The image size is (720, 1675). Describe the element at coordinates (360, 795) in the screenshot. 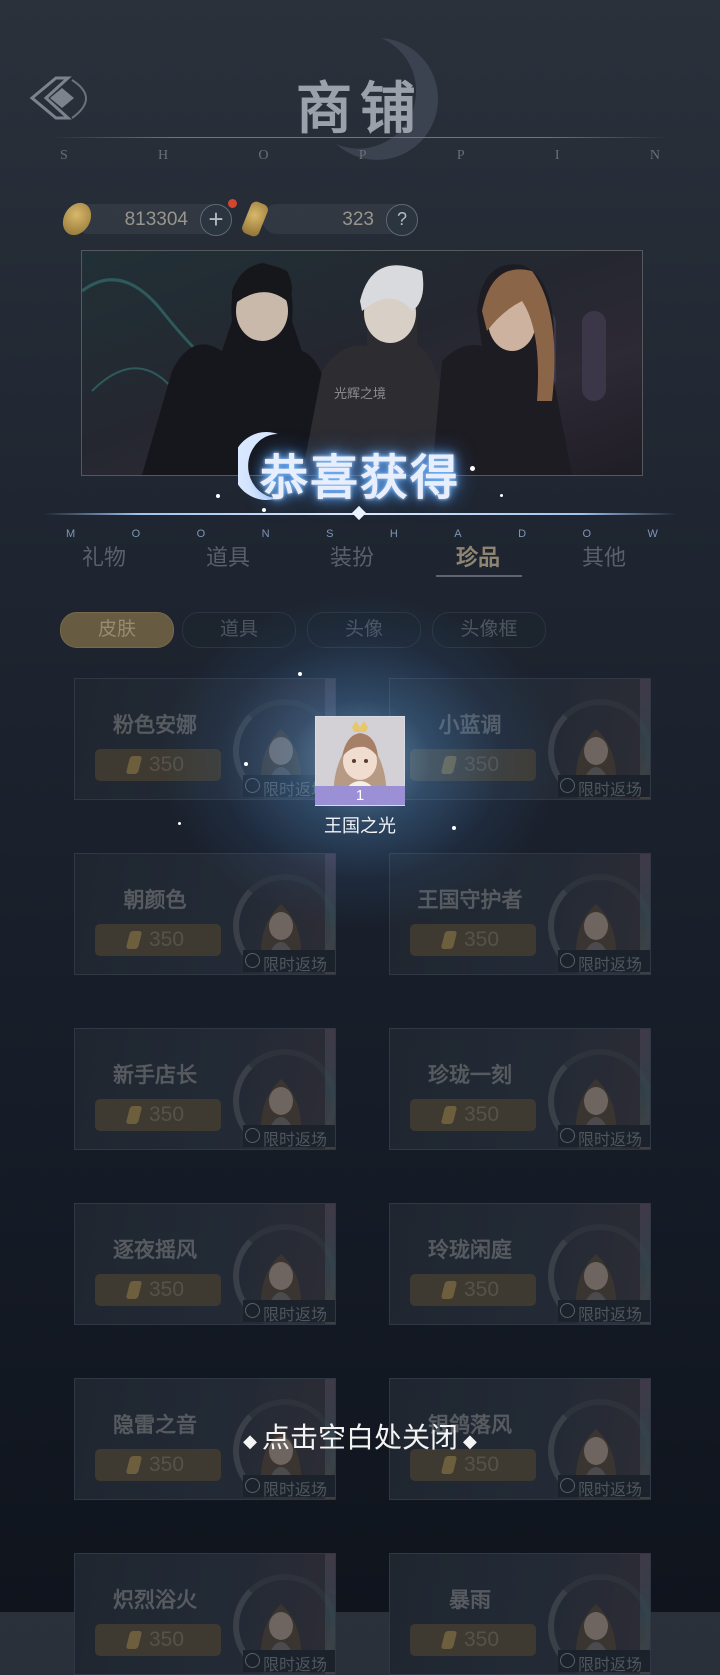

I see `reward-item-count: 1` at that location.